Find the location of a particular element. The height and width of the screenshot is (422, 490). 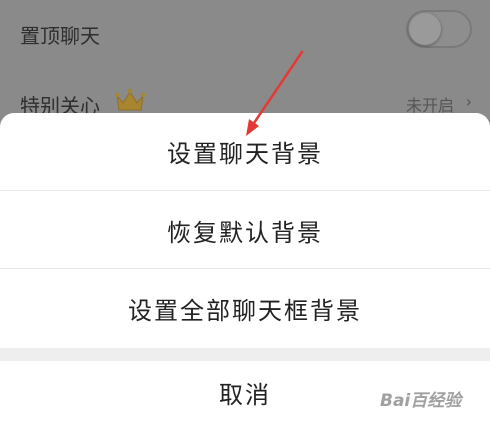

section-gap is located at coordinates (245, 354).